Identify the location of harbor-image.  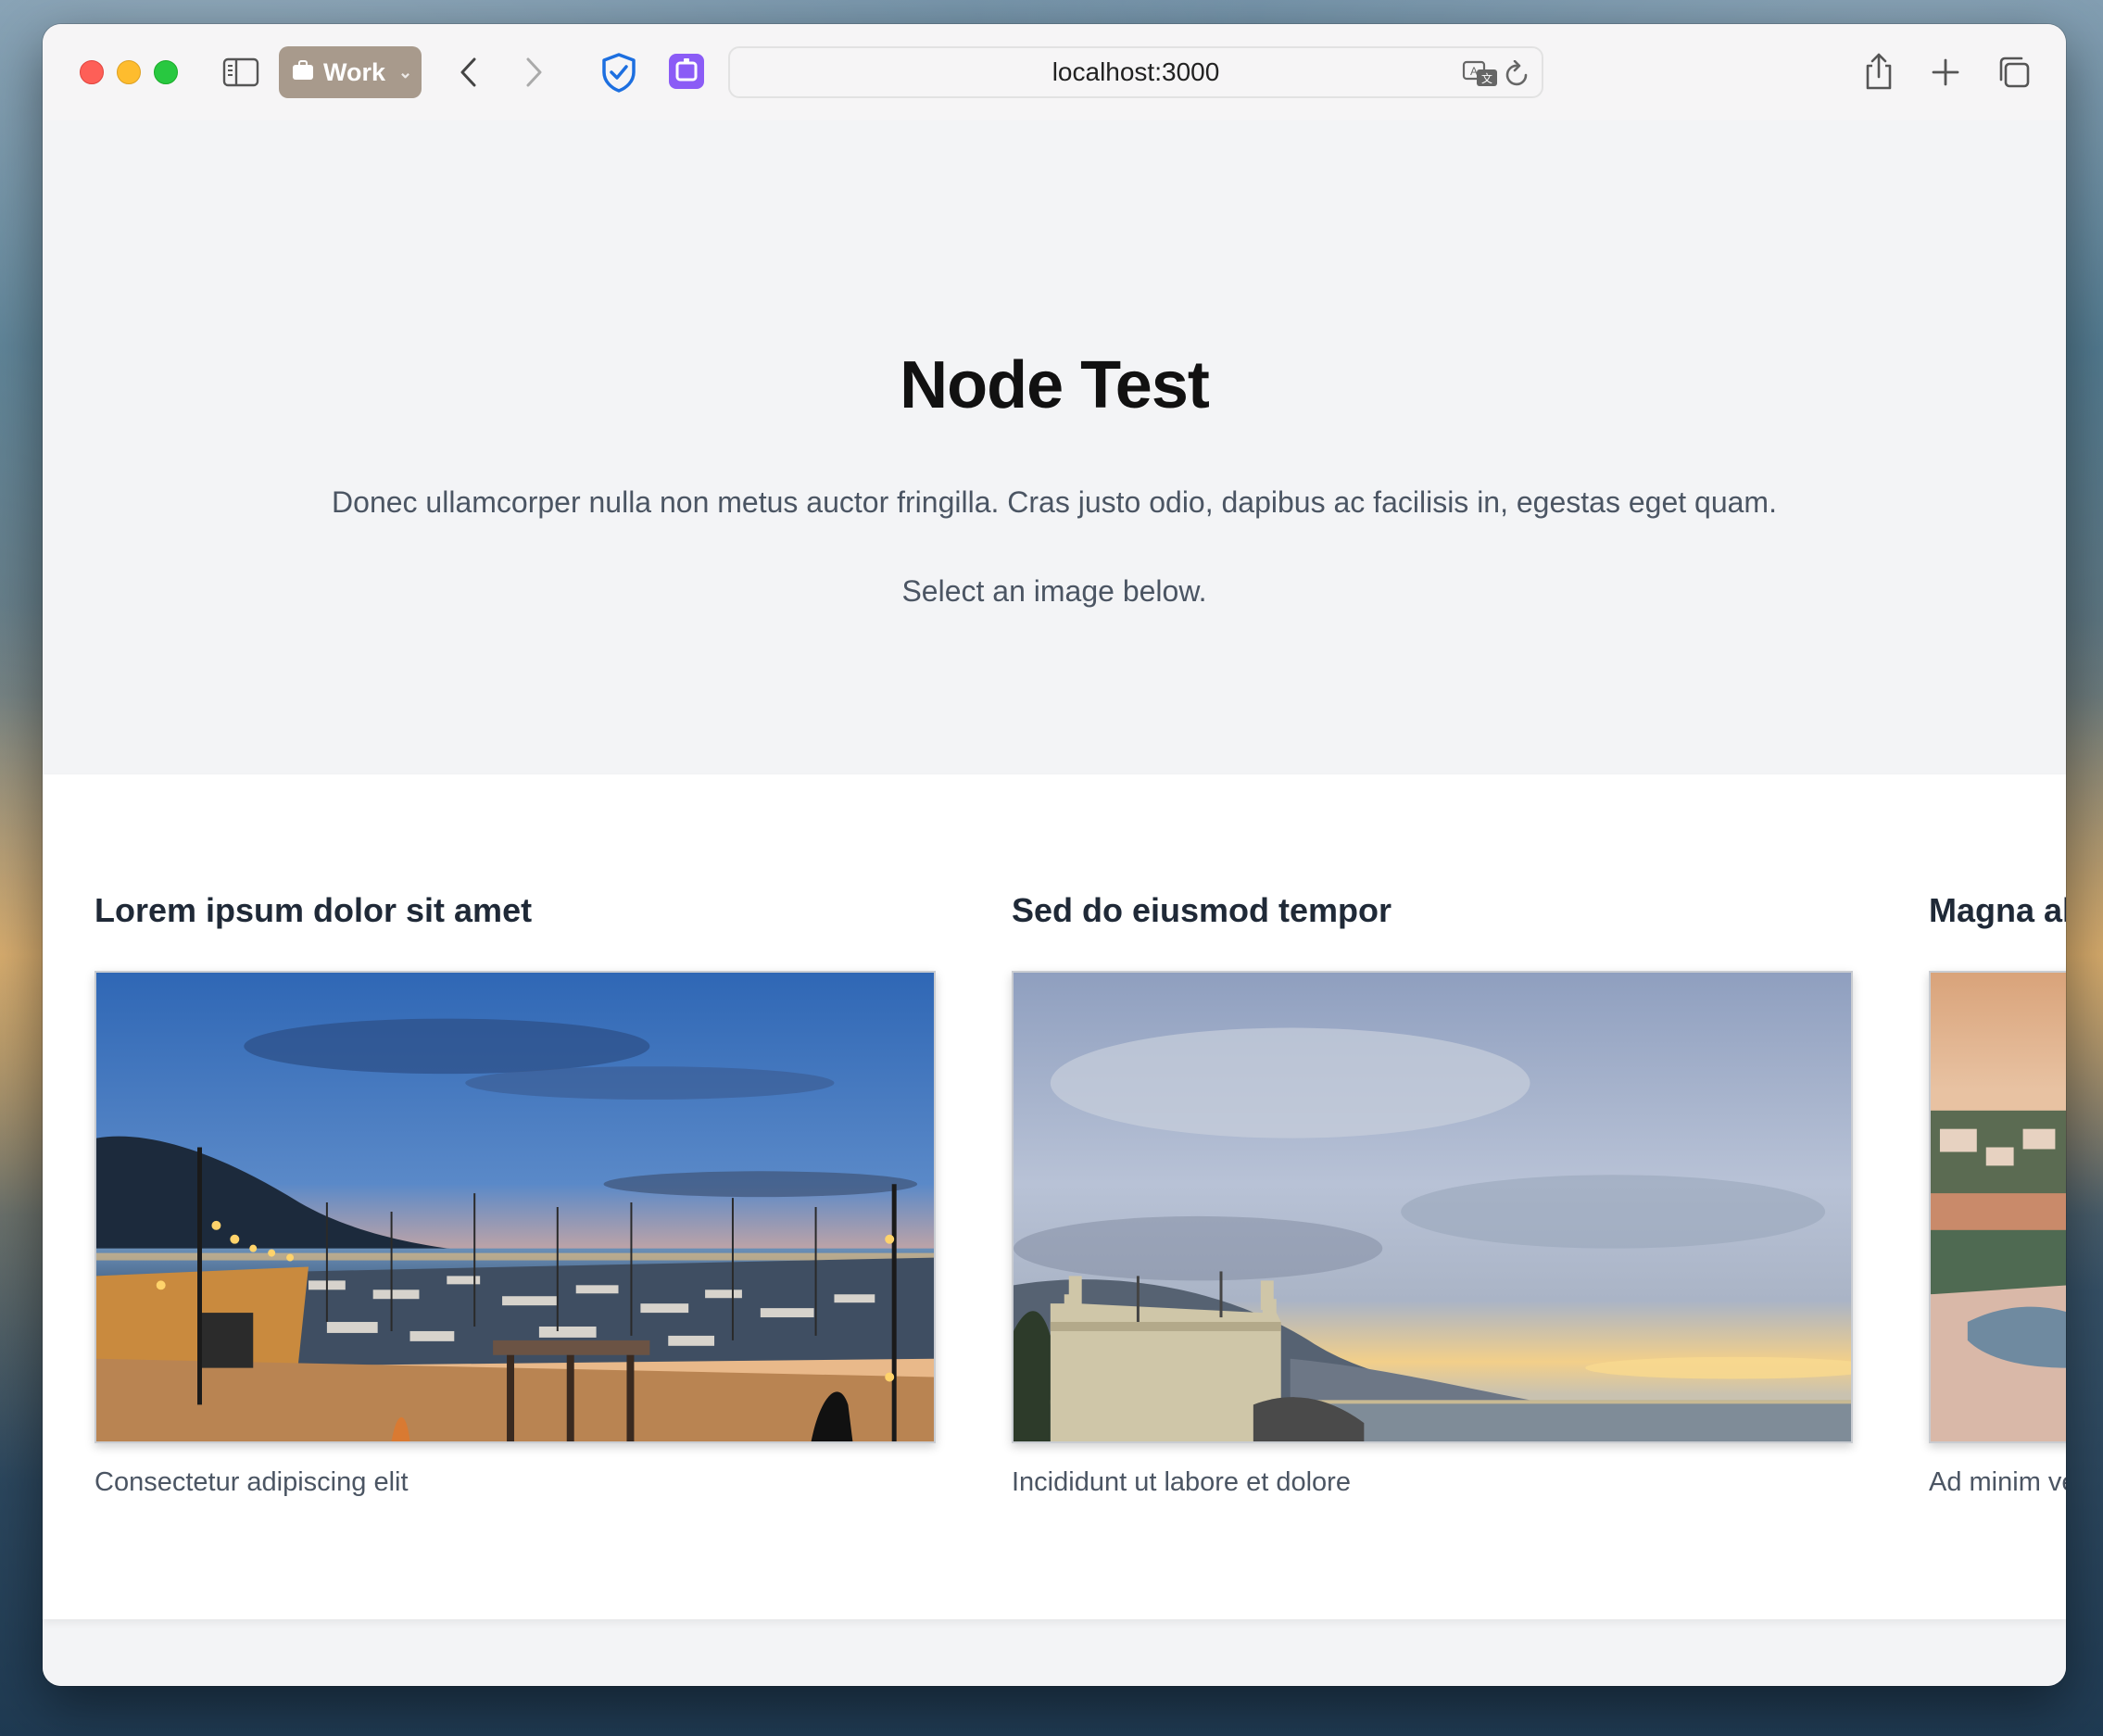
(515, 1207).